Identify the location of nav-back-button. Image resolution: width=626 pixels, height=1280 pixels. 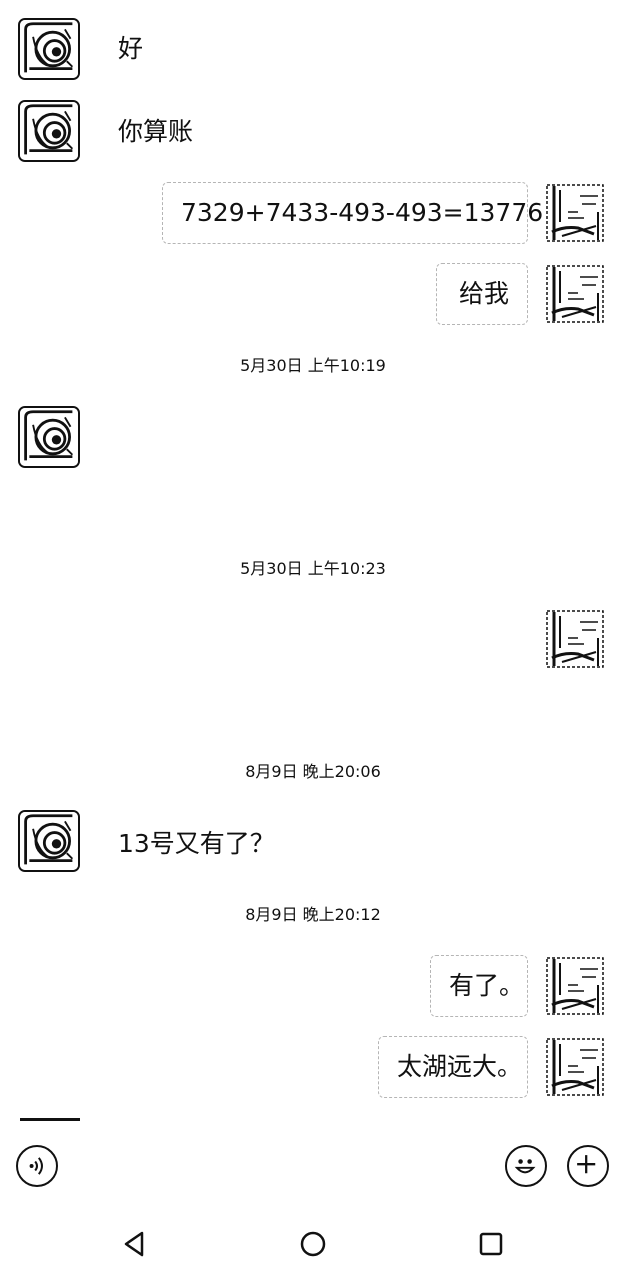
(134, 1244).